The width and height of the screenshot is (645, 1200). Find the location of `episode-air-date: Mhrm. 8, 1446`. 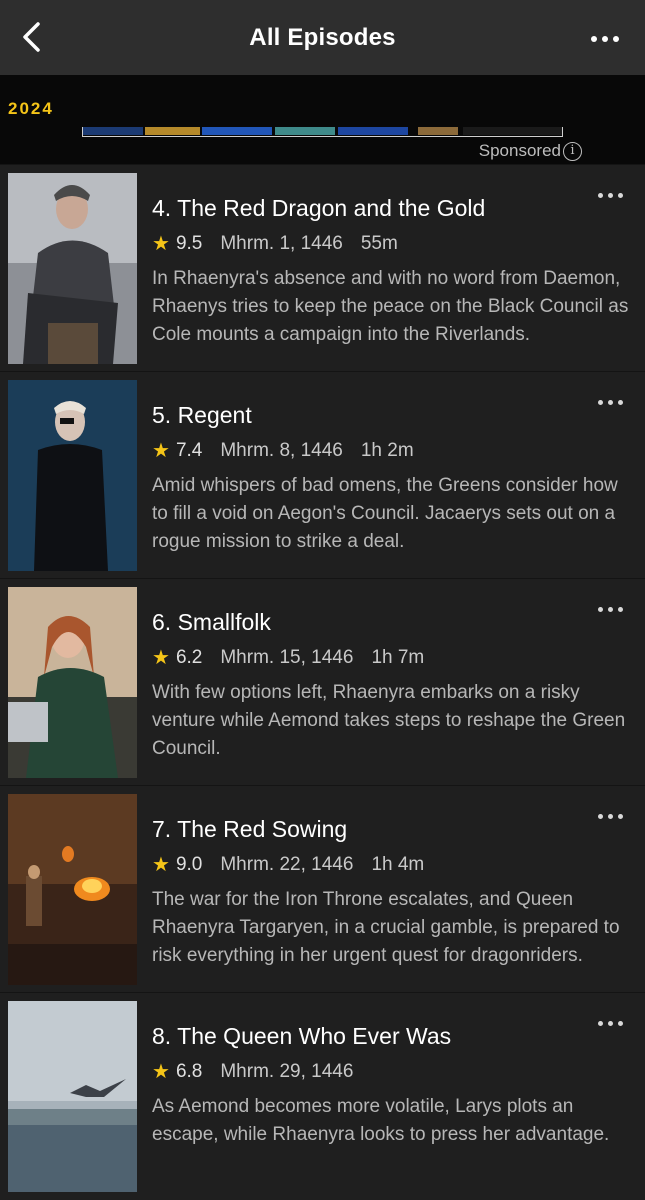

episode-air-date: Mhrm. 8, 1446 is located at coordinates (281, 450).